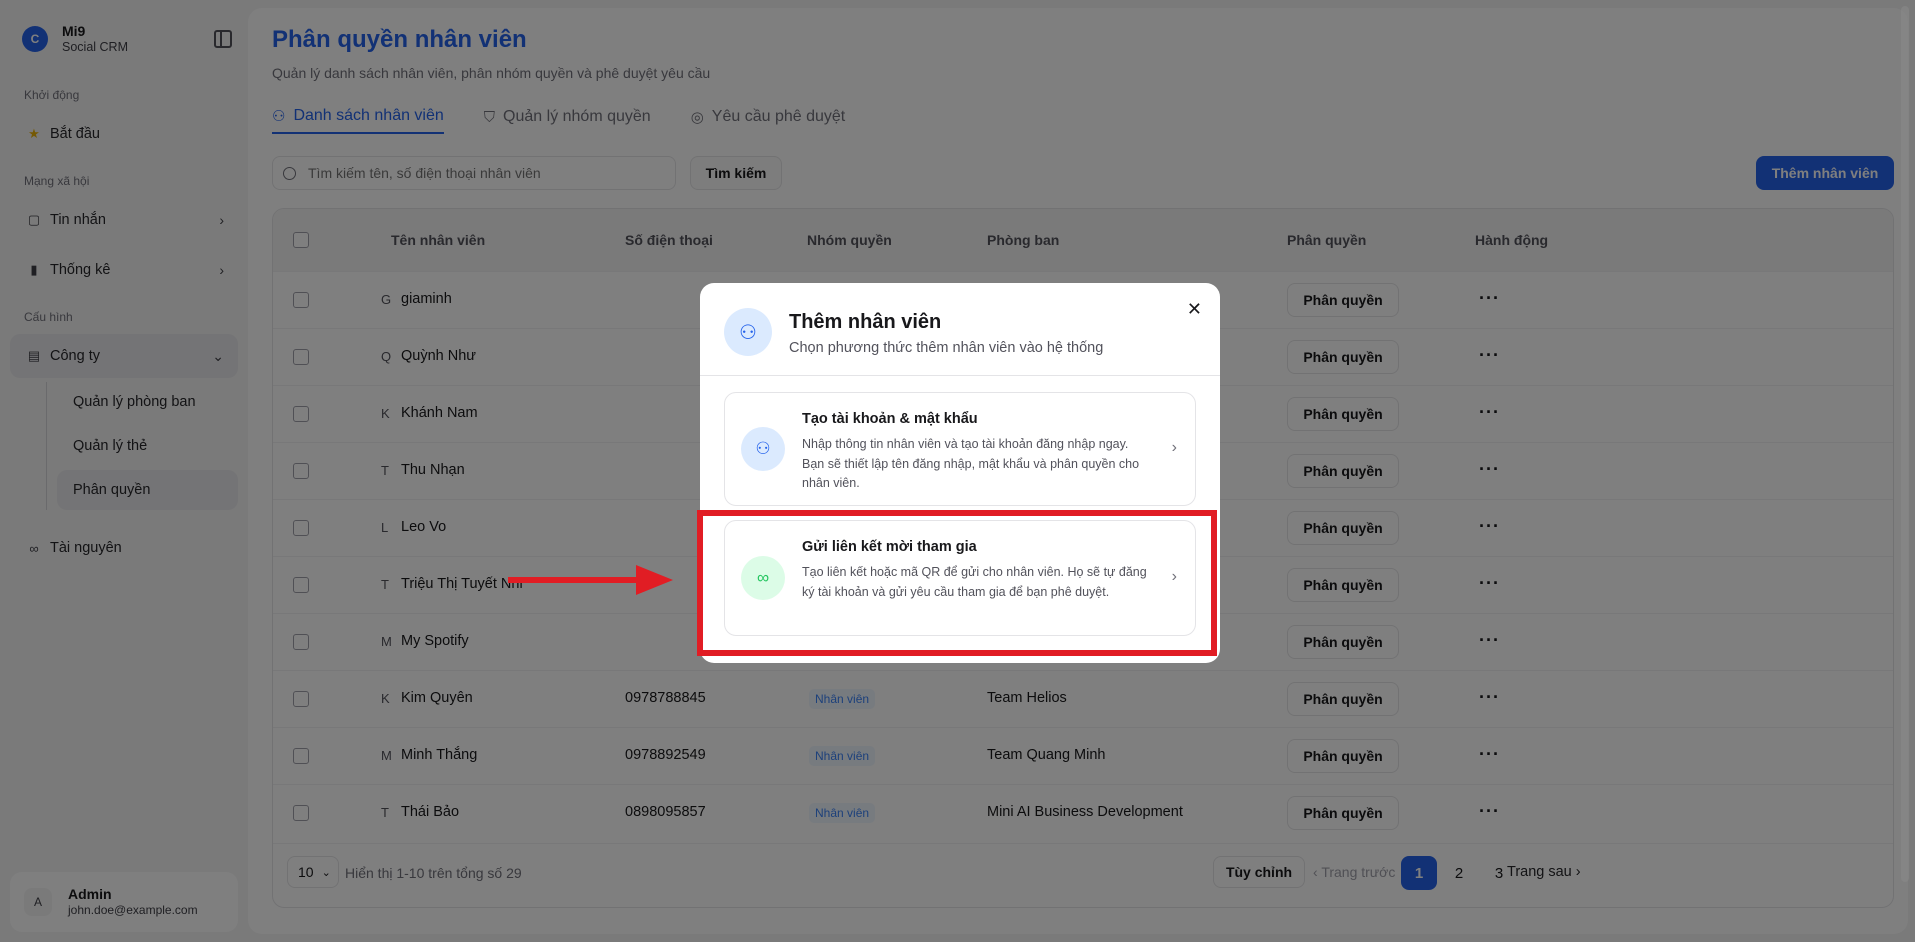 Image resolution: width=1915 pixels, height=942 pixels. What do you see at coordinates (590, 580) in the screenshot?
I see `arrow-annotation` at bounding box center [590, 580].